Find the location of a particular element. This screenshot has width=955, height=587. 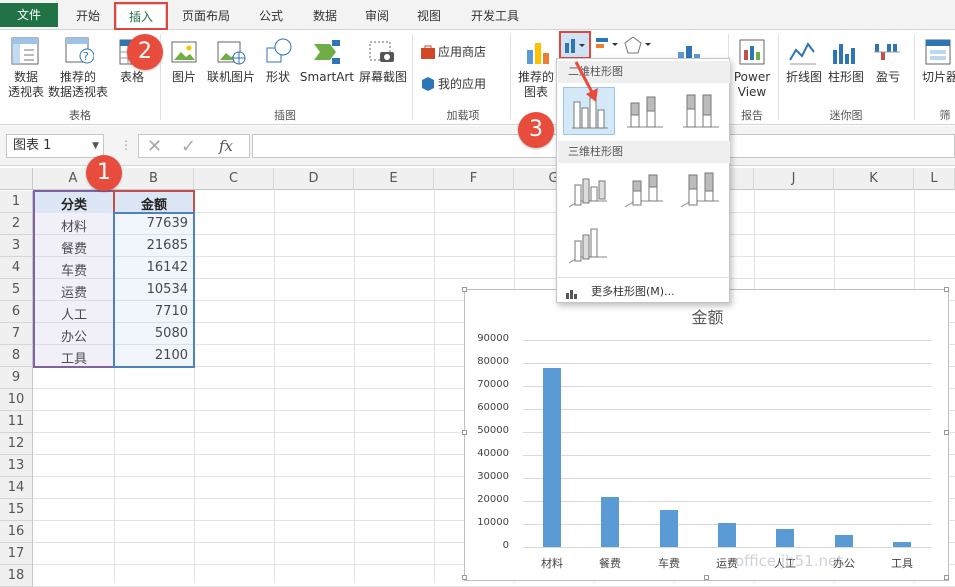

tab-data: 数据 is located at coordinates (325, 16).